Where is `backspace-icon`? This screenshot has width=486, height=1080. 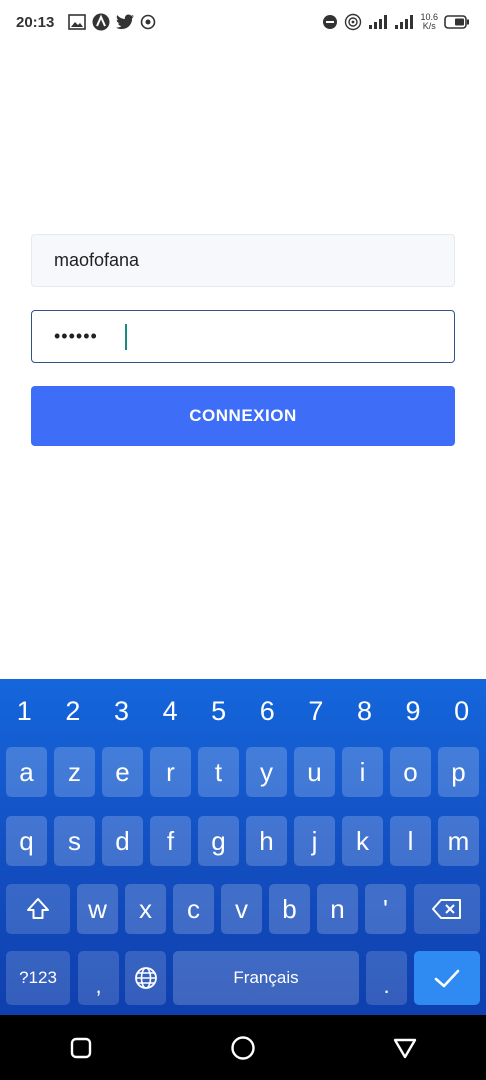
backspace-icon is located at coordinates (446, 909).